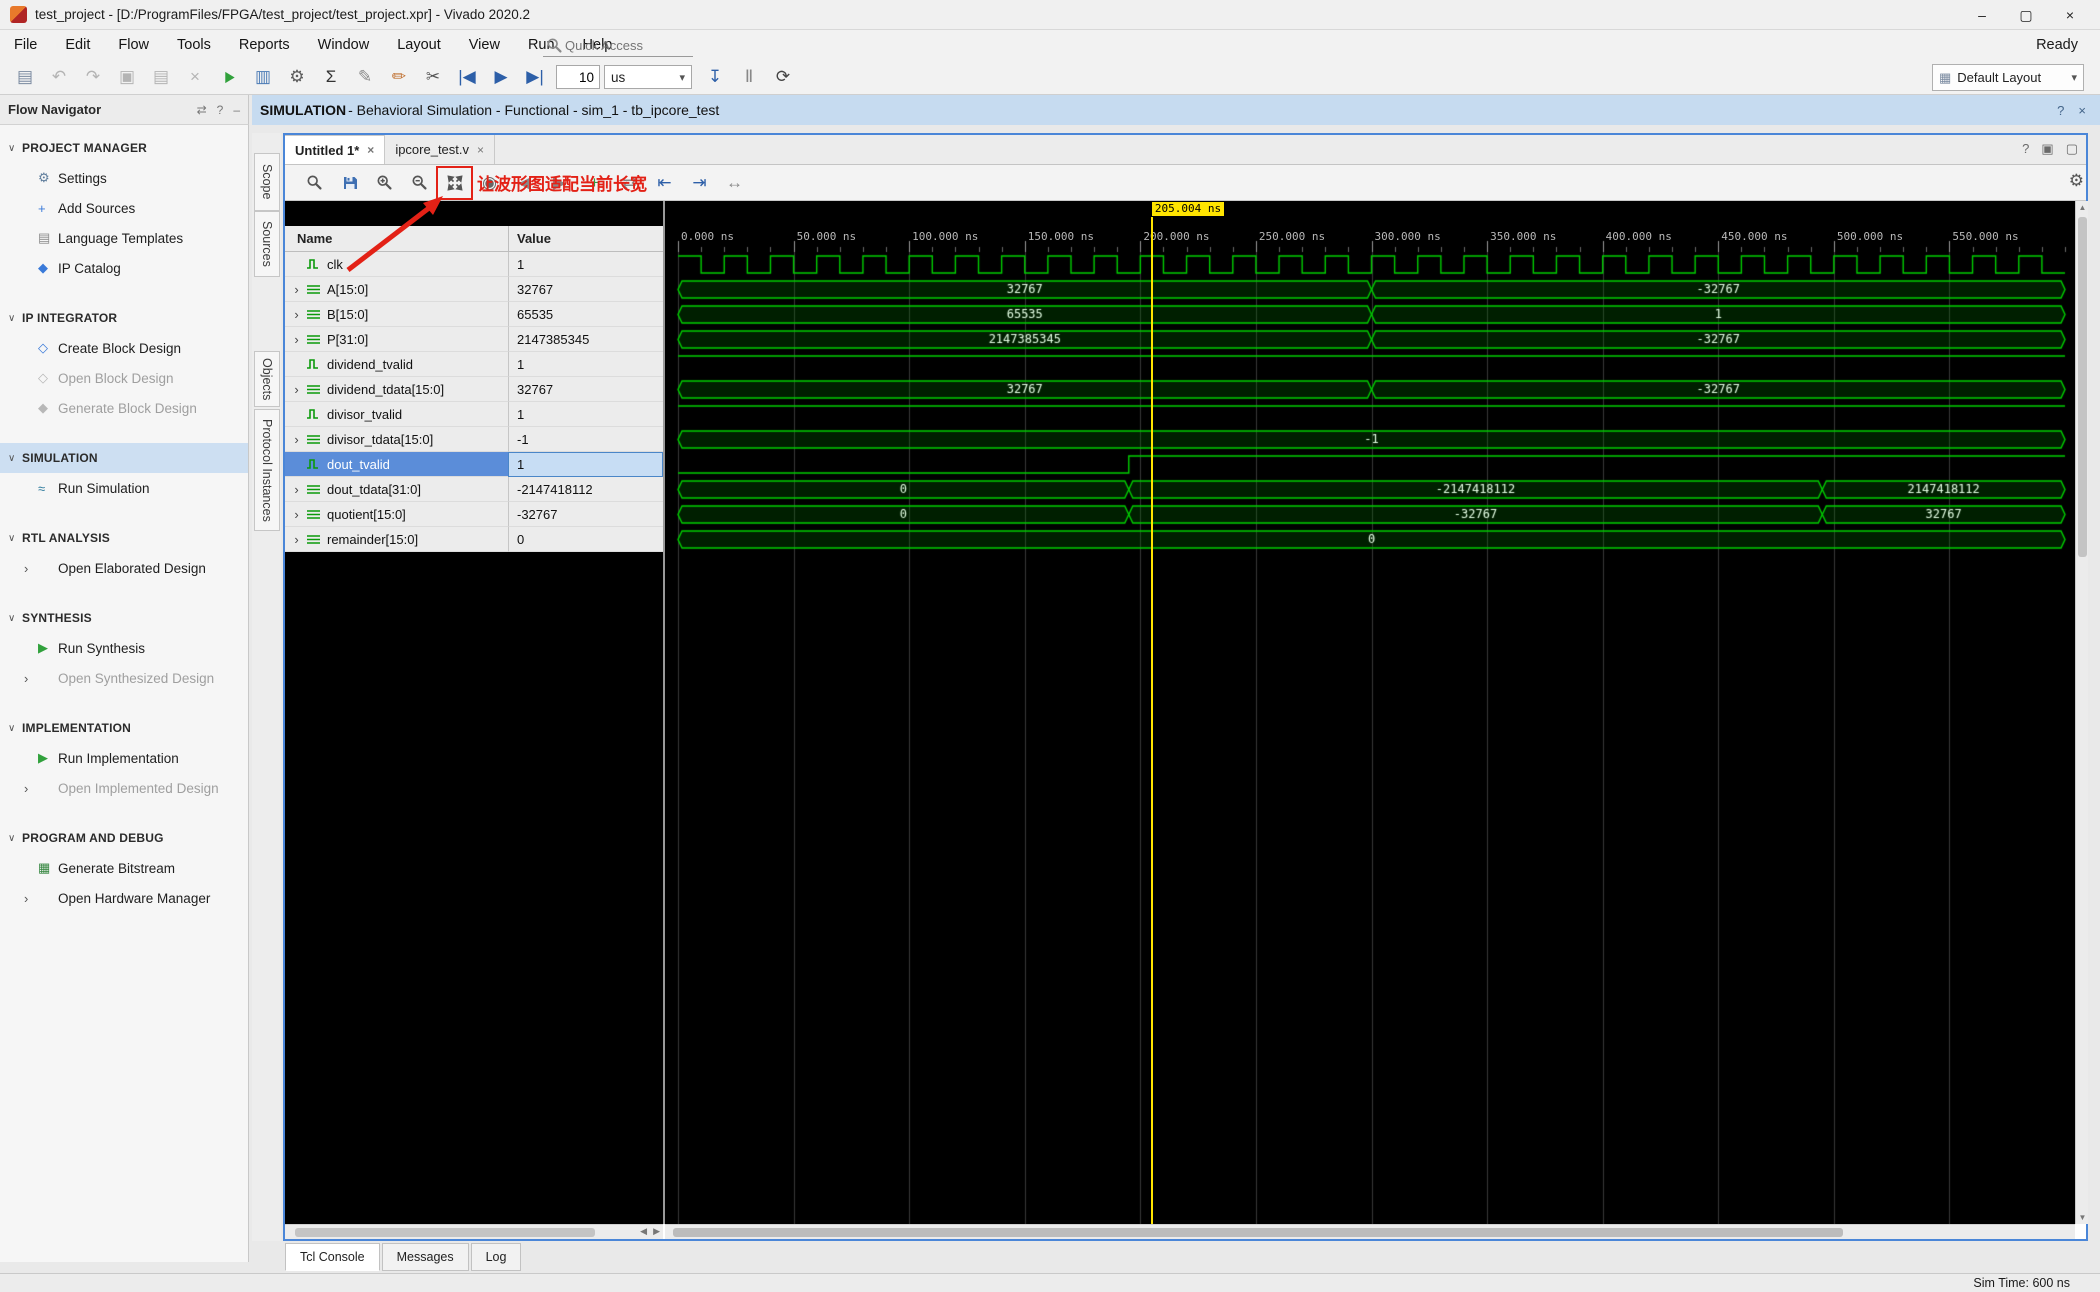 This screenshot has height=1292, width=2100. I want to click on menu-view: View, so click(484, 45).